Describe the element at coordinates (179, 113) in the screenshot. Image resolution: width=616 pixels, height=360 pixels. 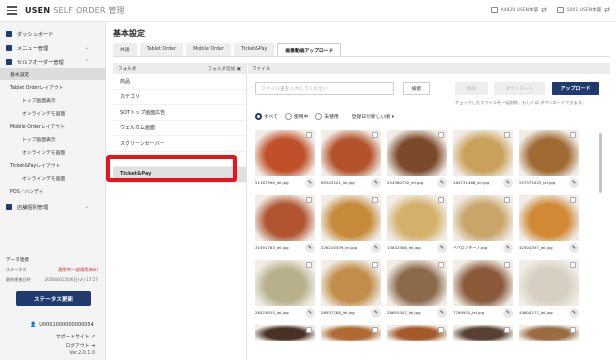
I see `folder-item-sot-top-ad: SOTトップ画面広告` at that location.